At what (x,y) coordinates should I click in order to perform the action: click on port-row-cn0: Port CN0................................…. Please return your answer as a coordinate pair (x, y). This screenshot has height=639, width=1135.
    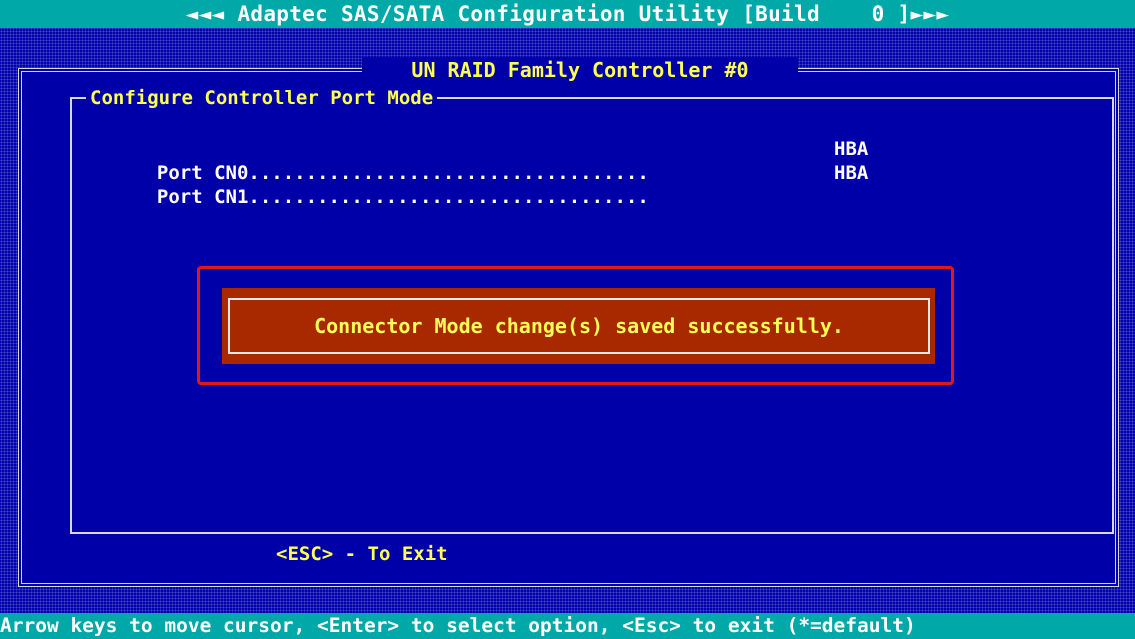
    Looking at the image, I should click on (501, 160).